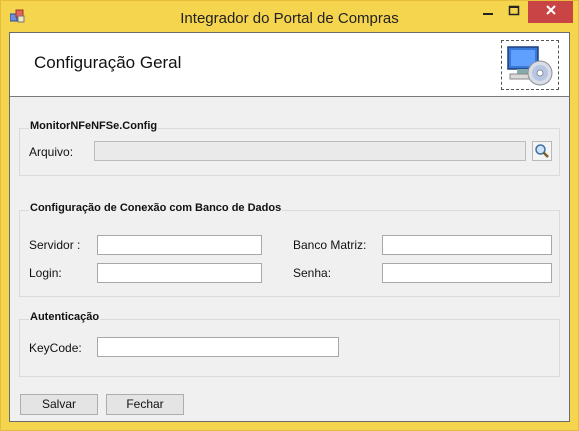 This screenshot has width=579, height=431. I want to click on minimize-icon, so click(488, 12).